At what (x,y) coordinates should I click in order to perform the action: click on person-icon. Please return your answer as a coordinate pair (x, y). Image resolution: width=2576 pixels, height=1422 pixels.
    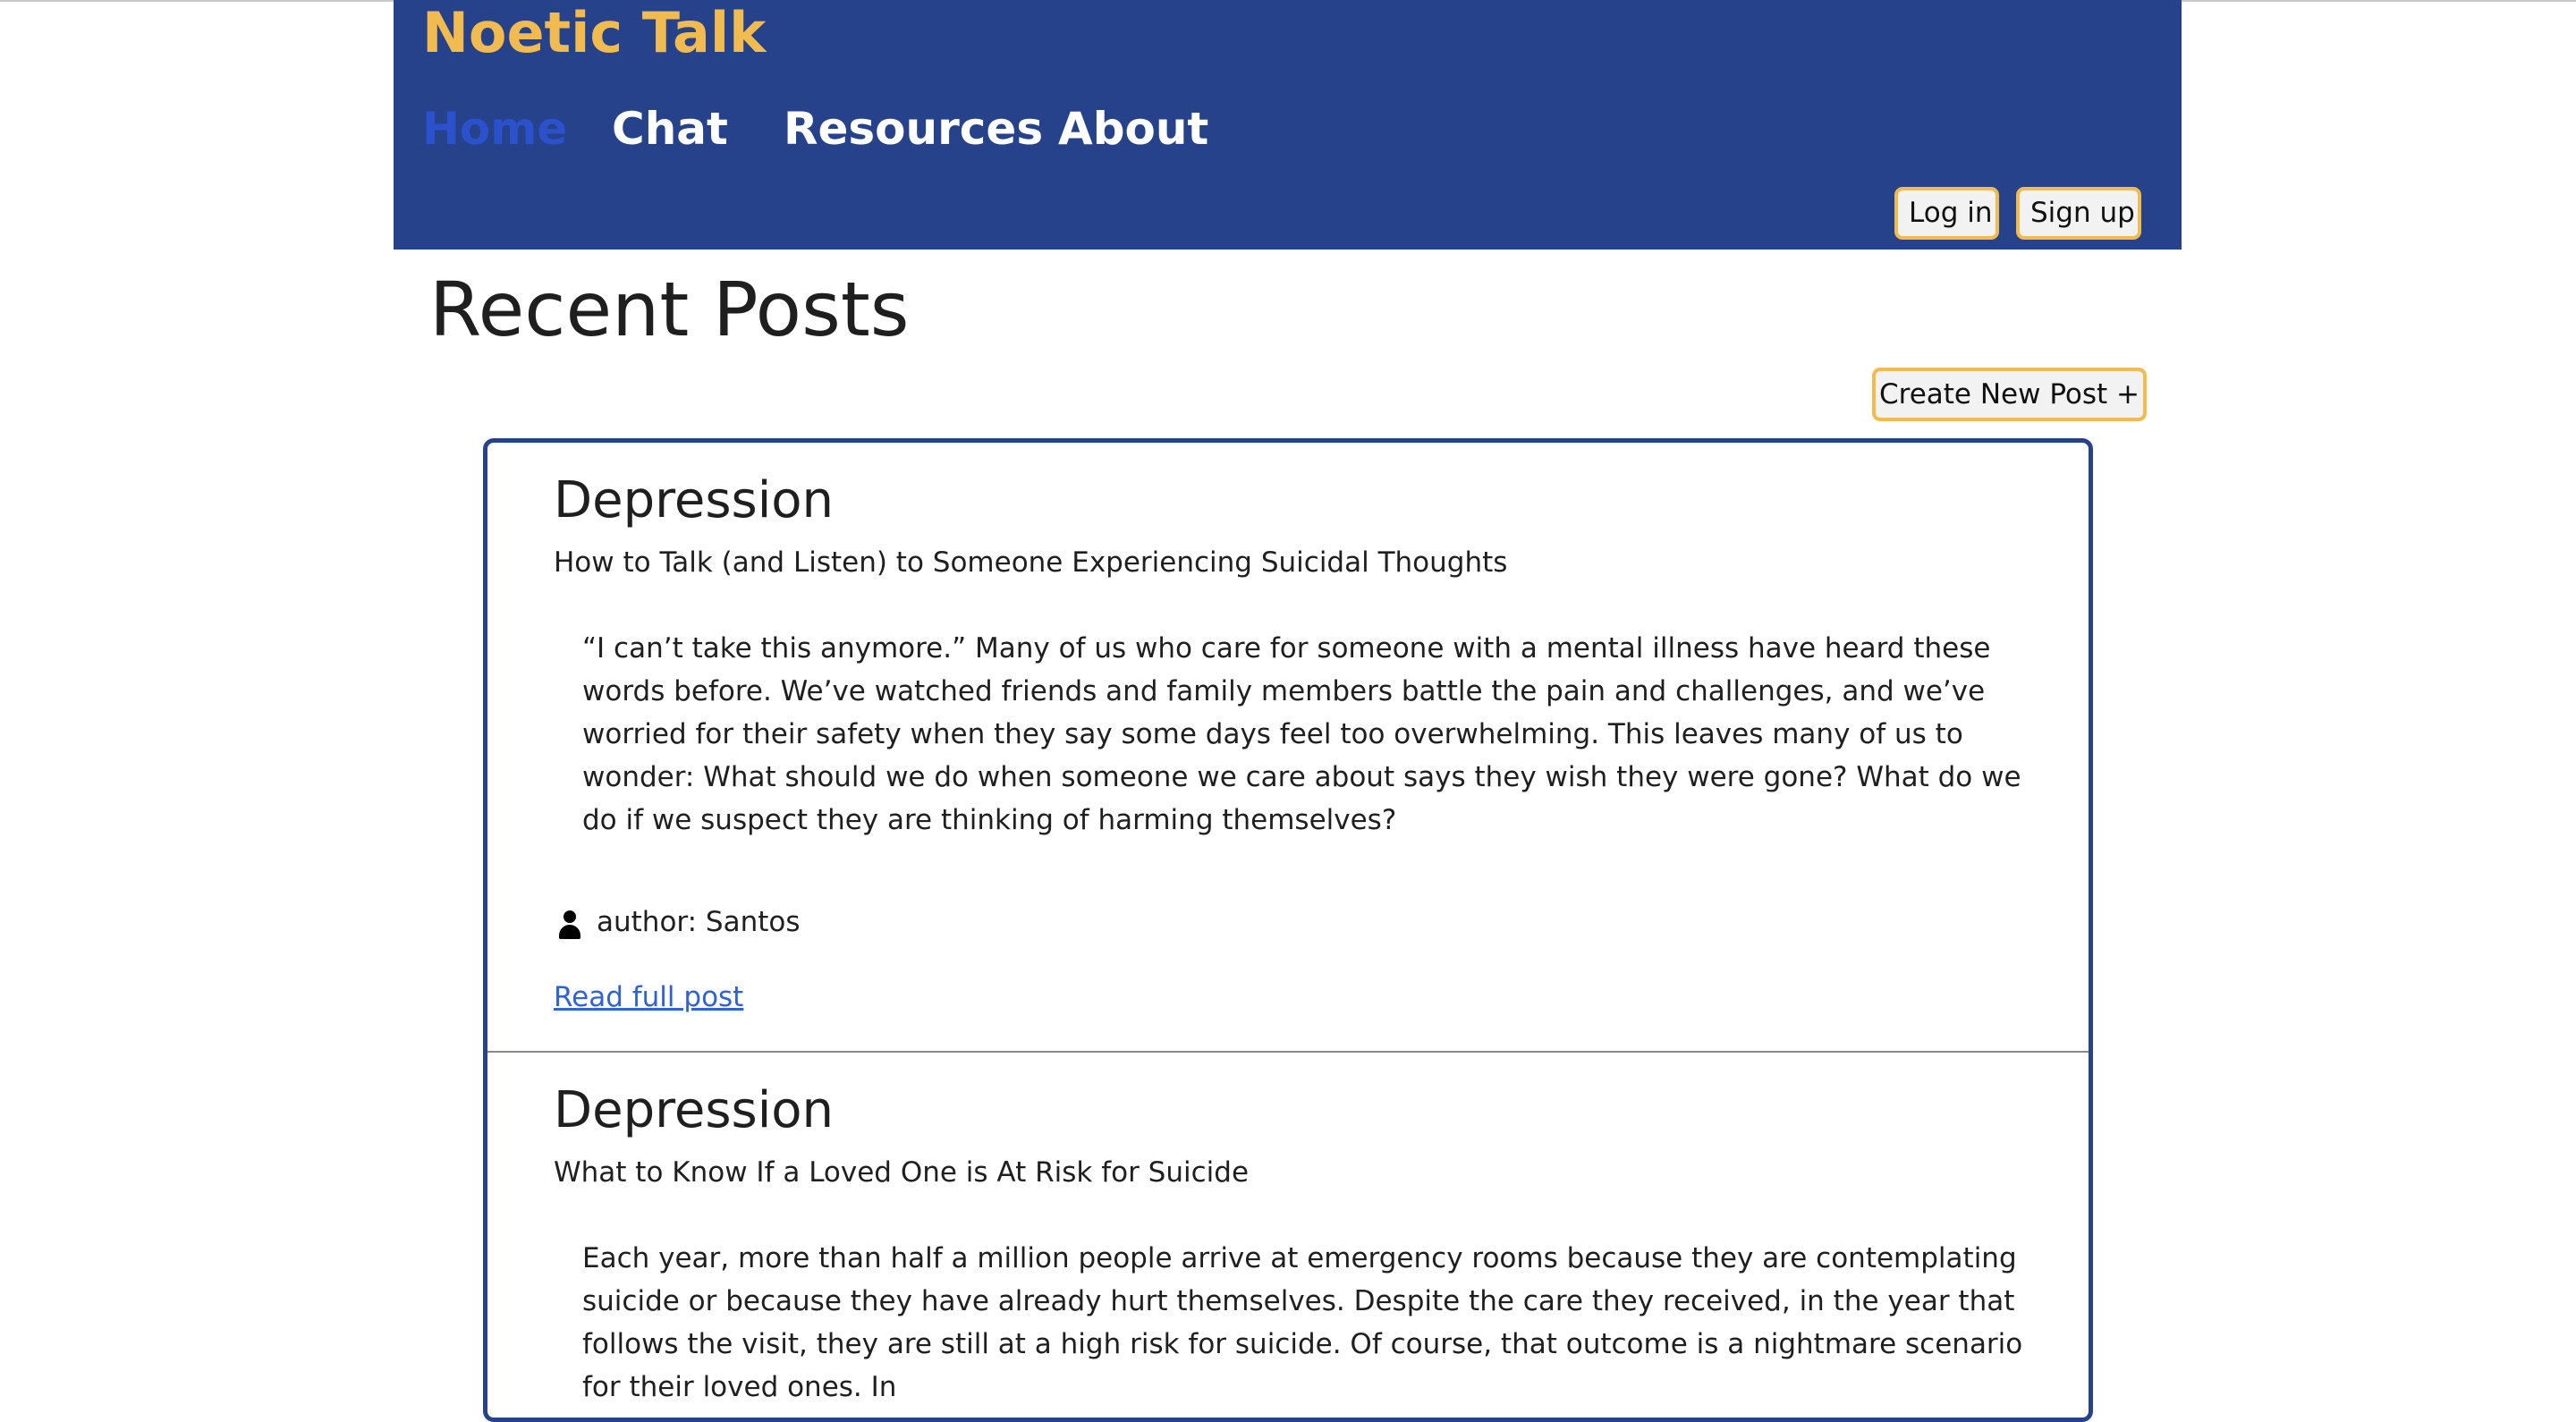
    Looking at the image, I should click on (569, 924).